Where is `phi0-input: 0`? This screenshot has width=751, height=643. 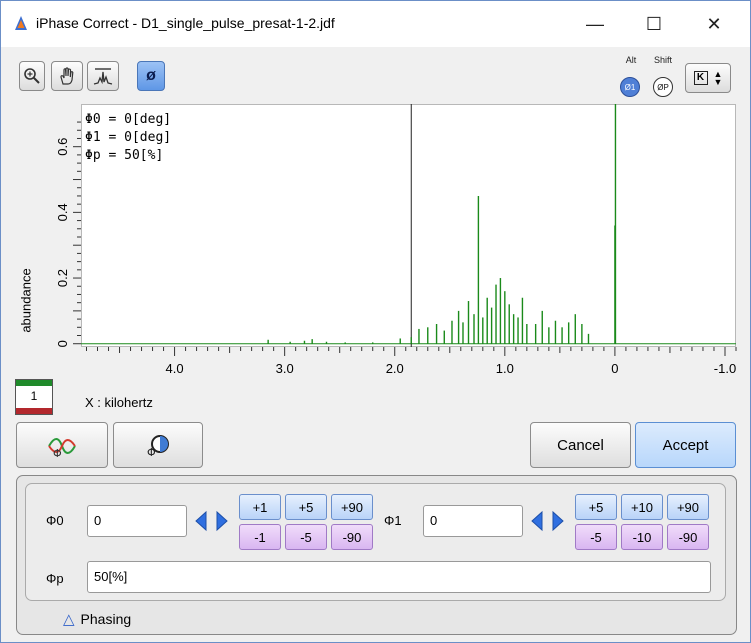 phi0-input: 0 is located at coordinates (137, 521).